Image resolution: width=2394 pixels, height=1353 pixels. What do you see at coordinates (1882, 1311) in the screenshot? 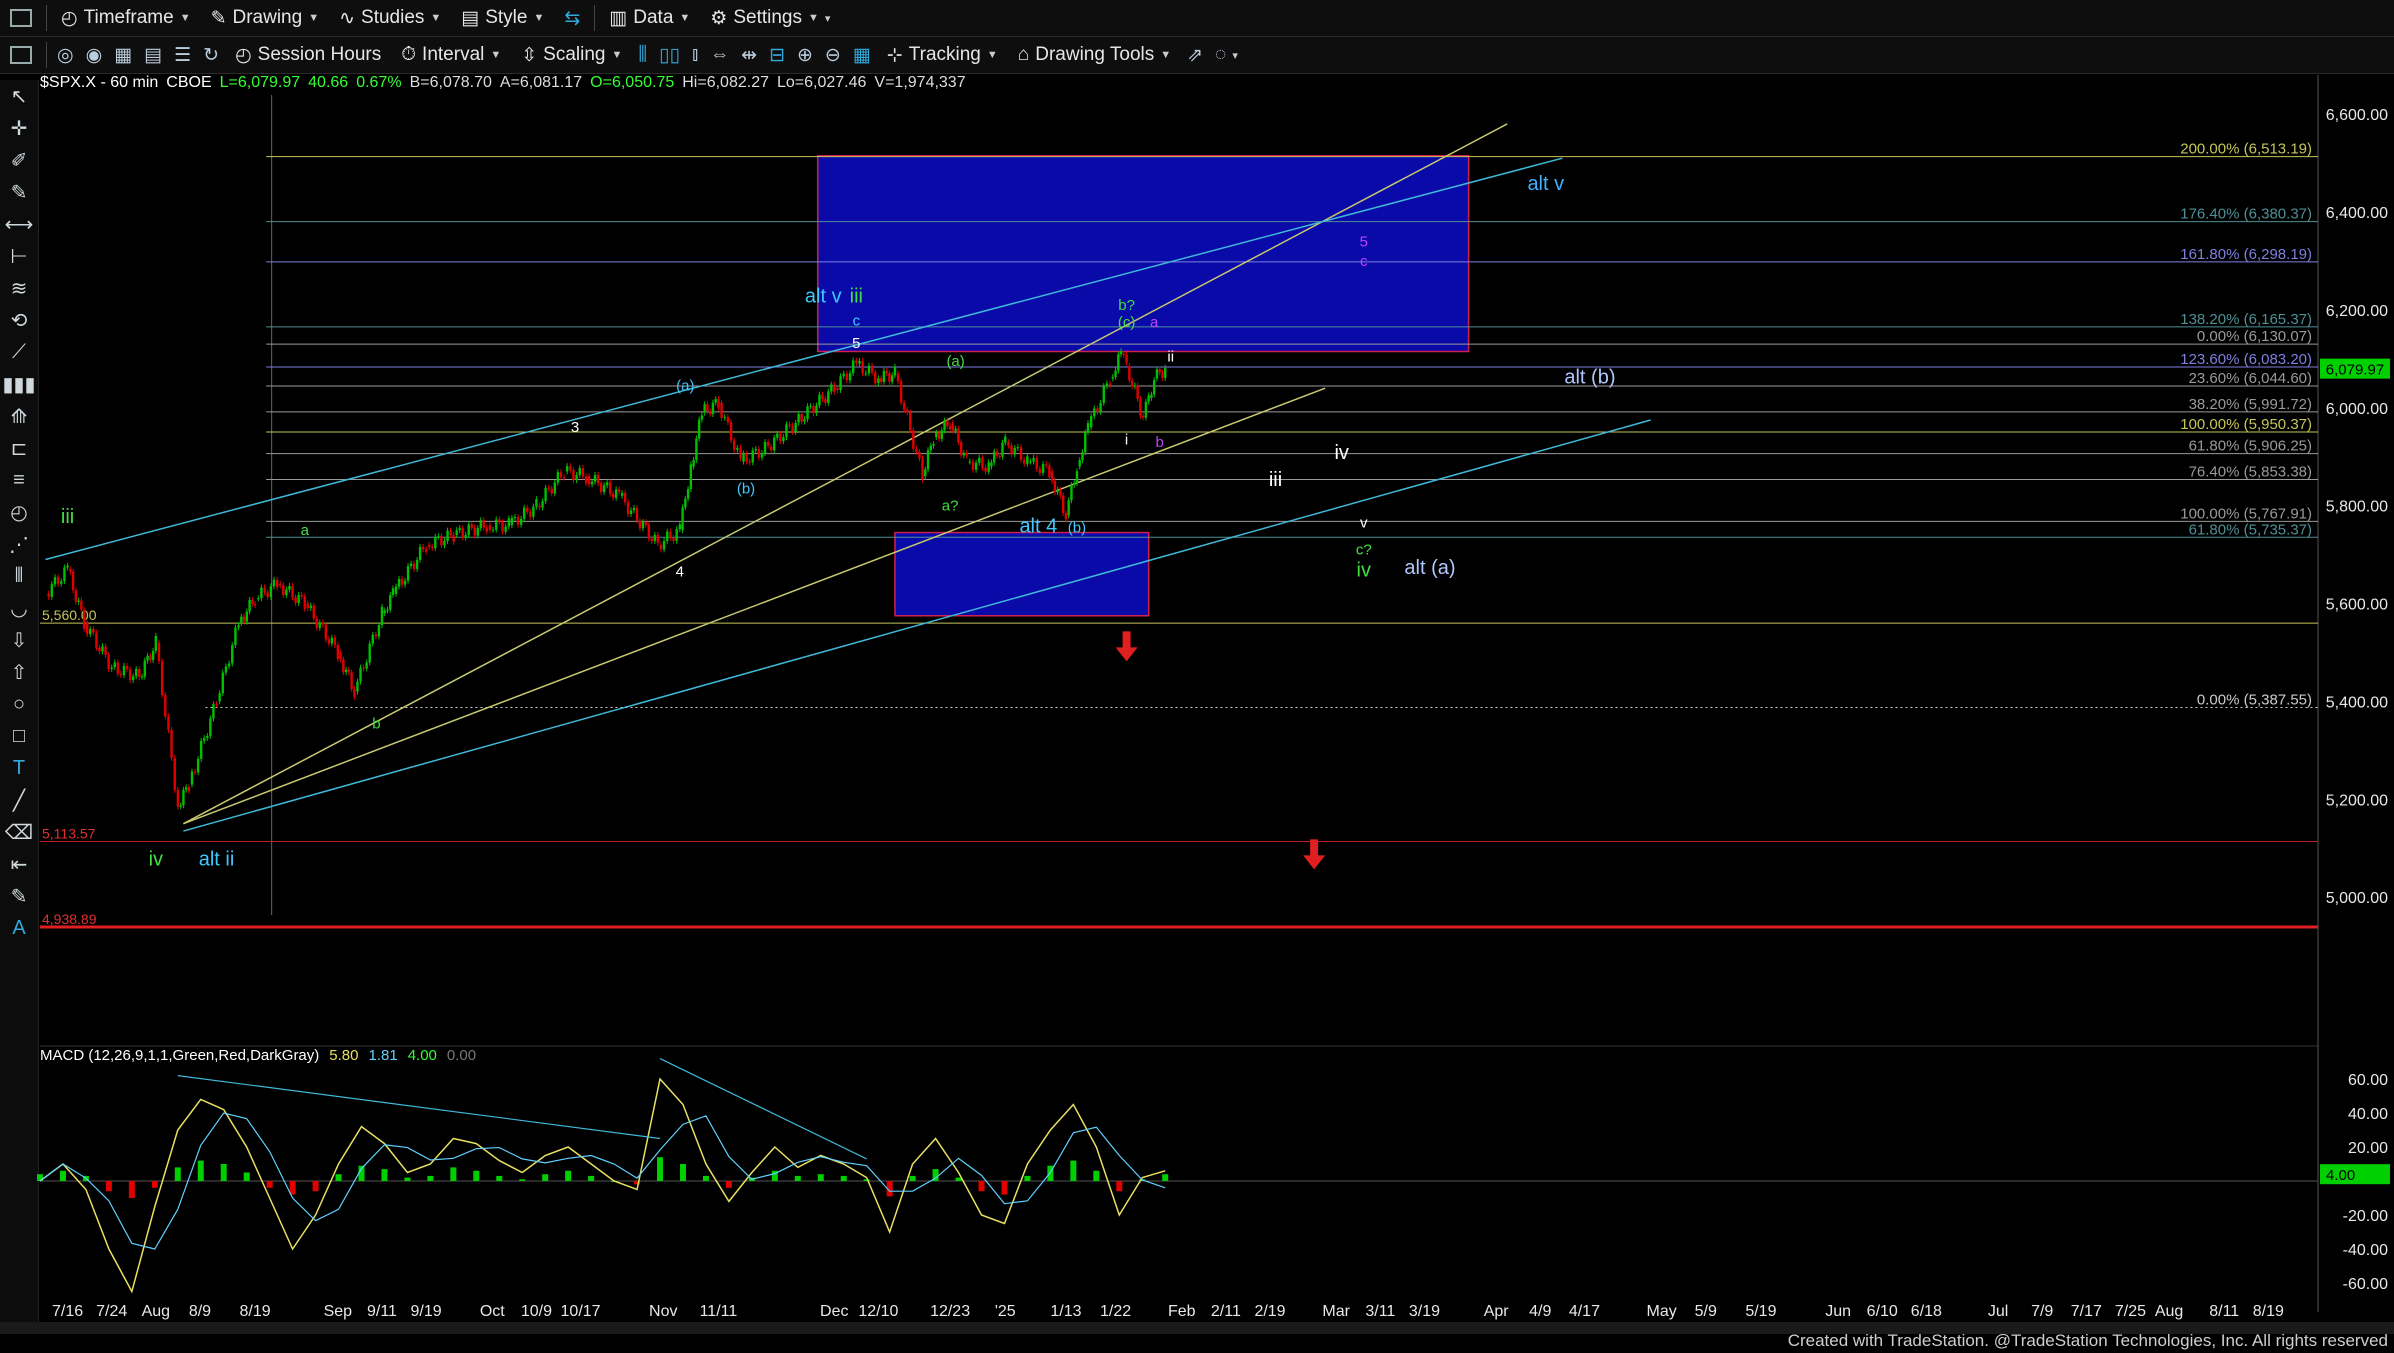
I see `time-tick-label: 6/10` at bounding box center [1882, 1311].